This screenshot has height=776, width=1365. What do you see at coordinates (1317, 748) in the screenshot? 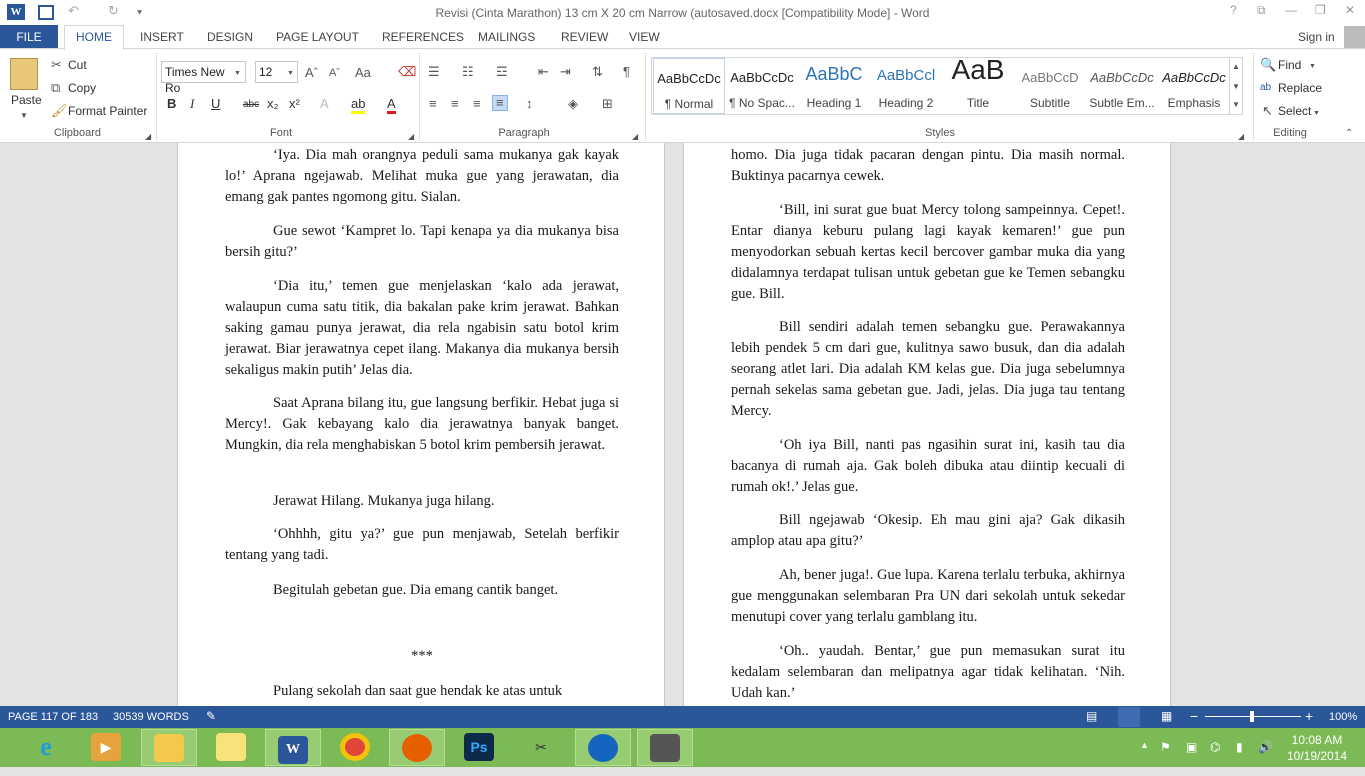
I see `clock: 10:08 AM 10/19/2014` at bounding box center [1317, 748].